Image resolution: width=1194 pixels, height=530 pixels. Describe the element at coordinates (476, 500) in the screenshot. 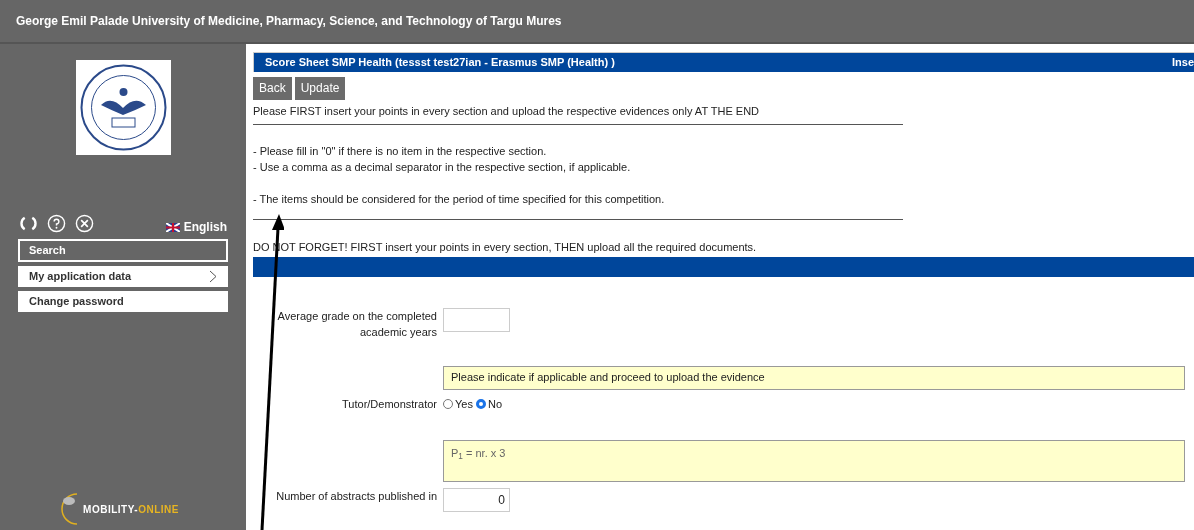

I see `input-field: 0` at that location.